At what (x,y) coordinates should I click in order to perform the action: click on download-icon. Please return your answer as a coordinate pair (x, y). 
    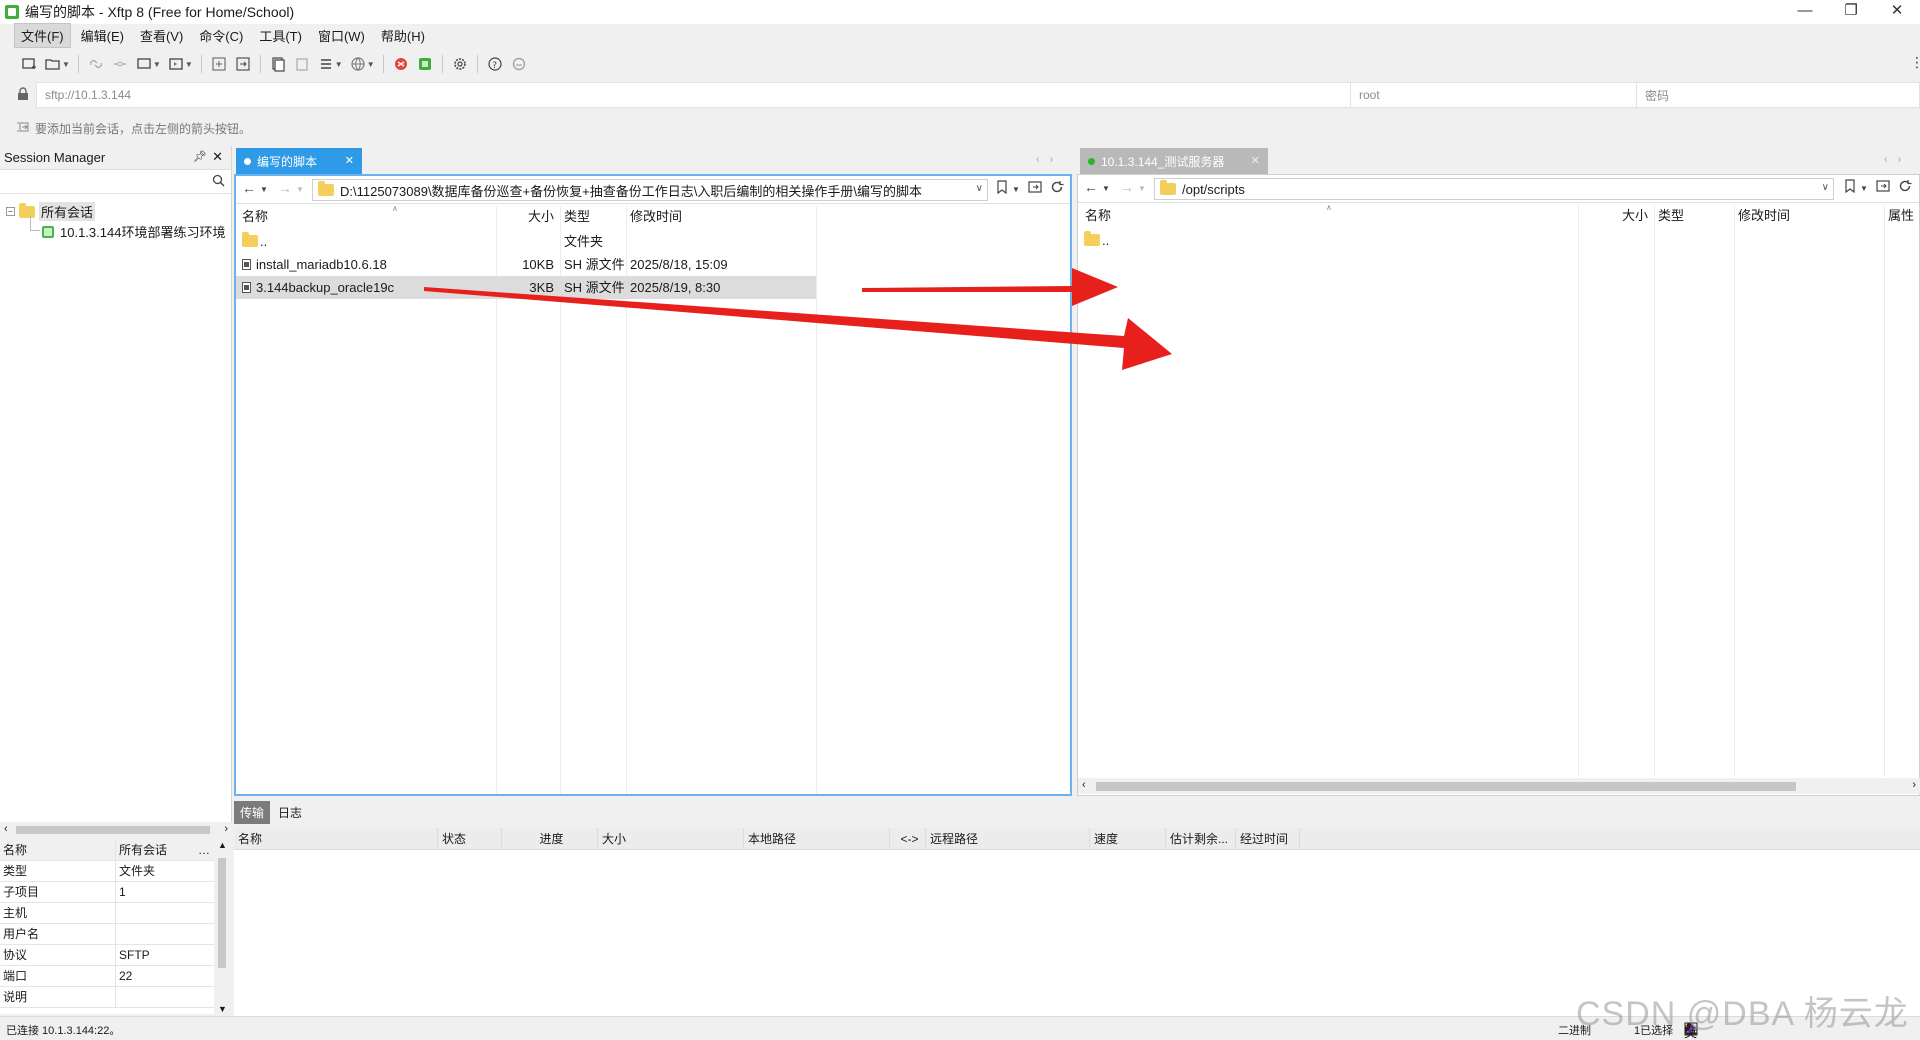
    Looking at the image, I should click on (243, 64).